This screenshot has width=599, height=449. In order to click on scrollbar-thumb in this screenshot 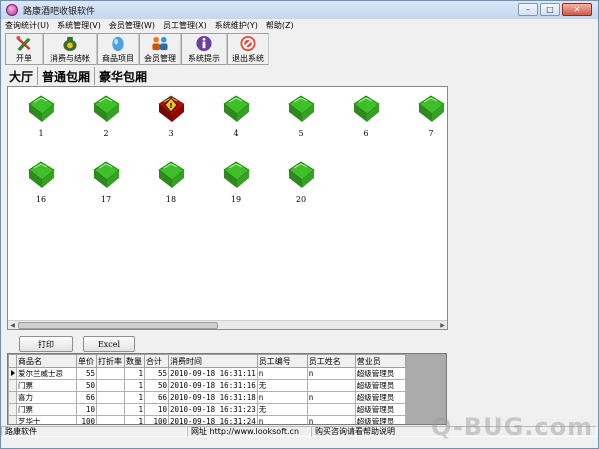, I will do `click(118, 325)`.